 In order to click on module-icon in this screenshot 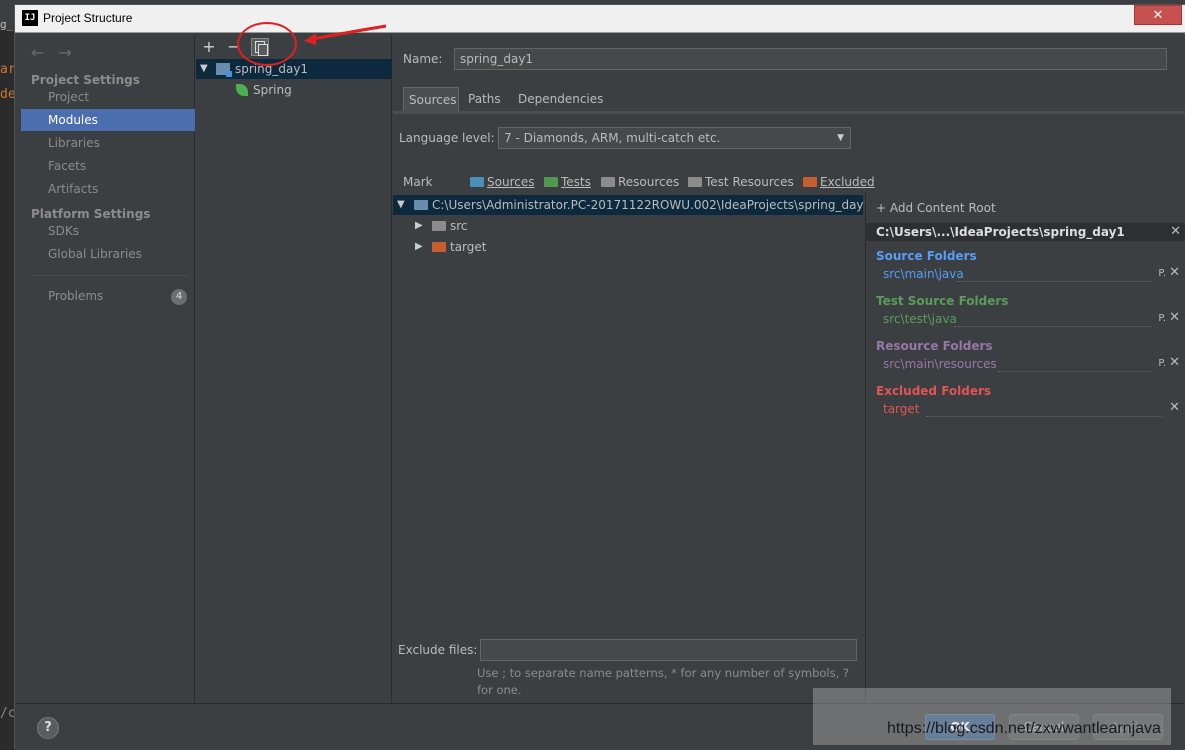, I will do `click(224, 70)`.